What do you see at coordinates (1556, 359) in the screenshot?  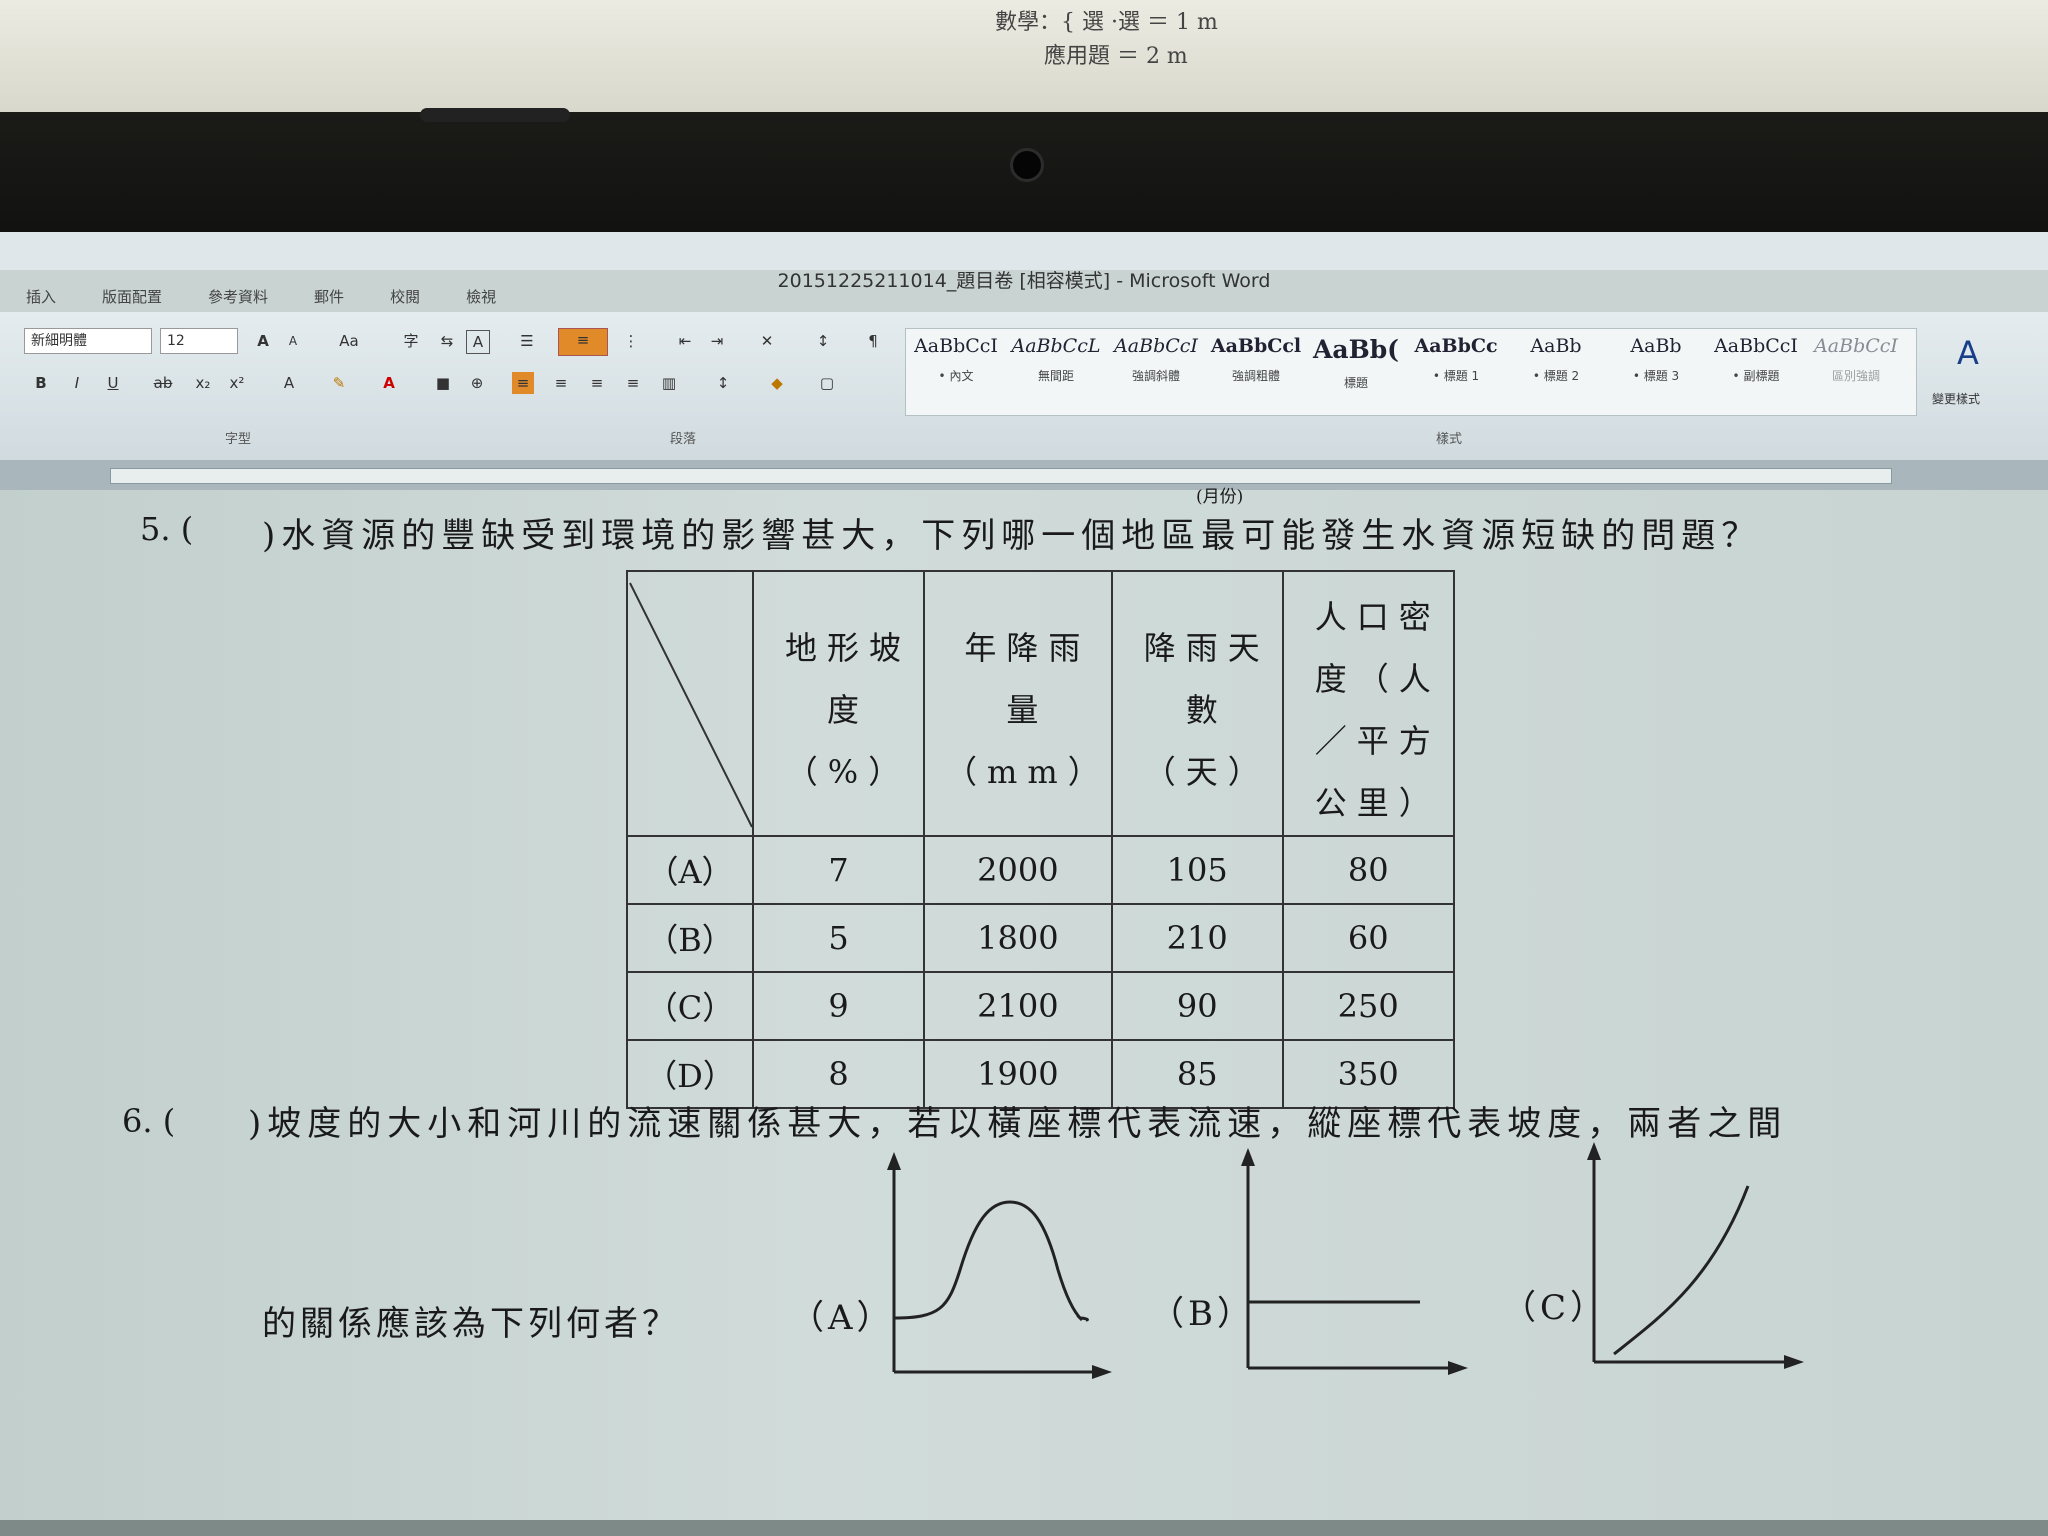 I see `style-item: AaBb • 標題 2` at bounding box center [1556, 359].